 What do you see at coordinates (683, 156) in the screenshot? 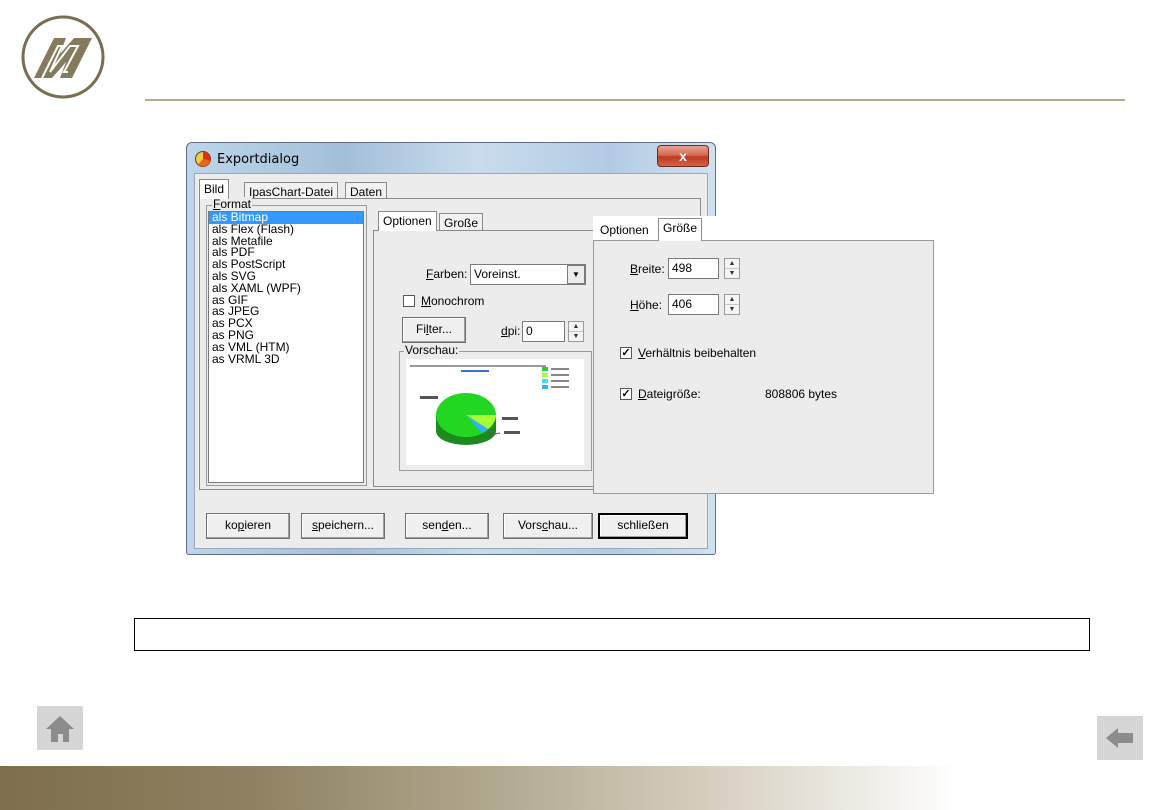
I see `close-button: x` at bounding box center [683, 156].